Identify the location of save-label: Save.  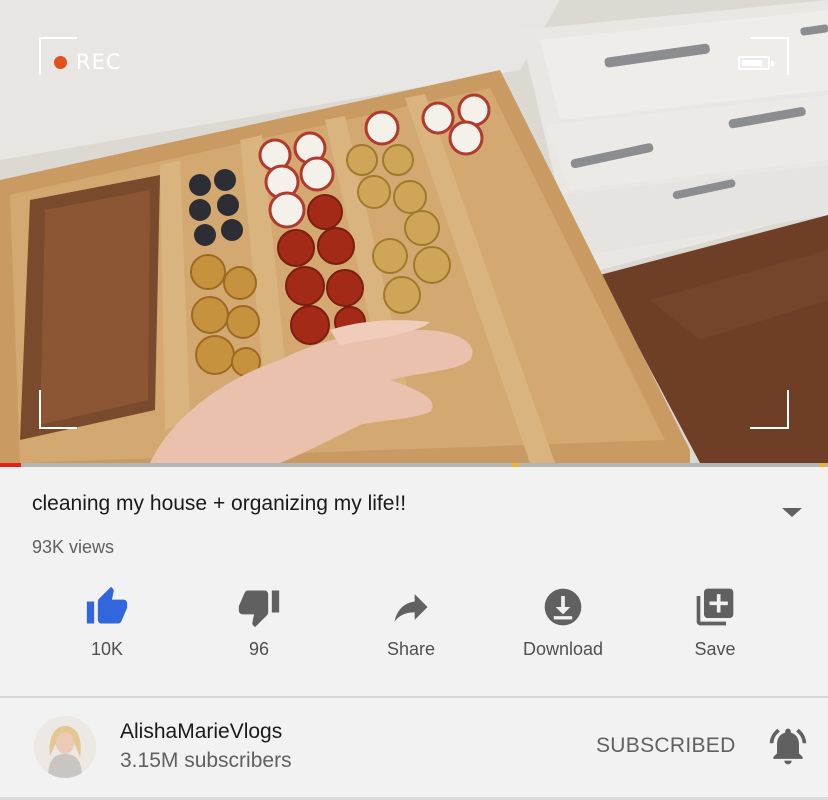
(715, 649).